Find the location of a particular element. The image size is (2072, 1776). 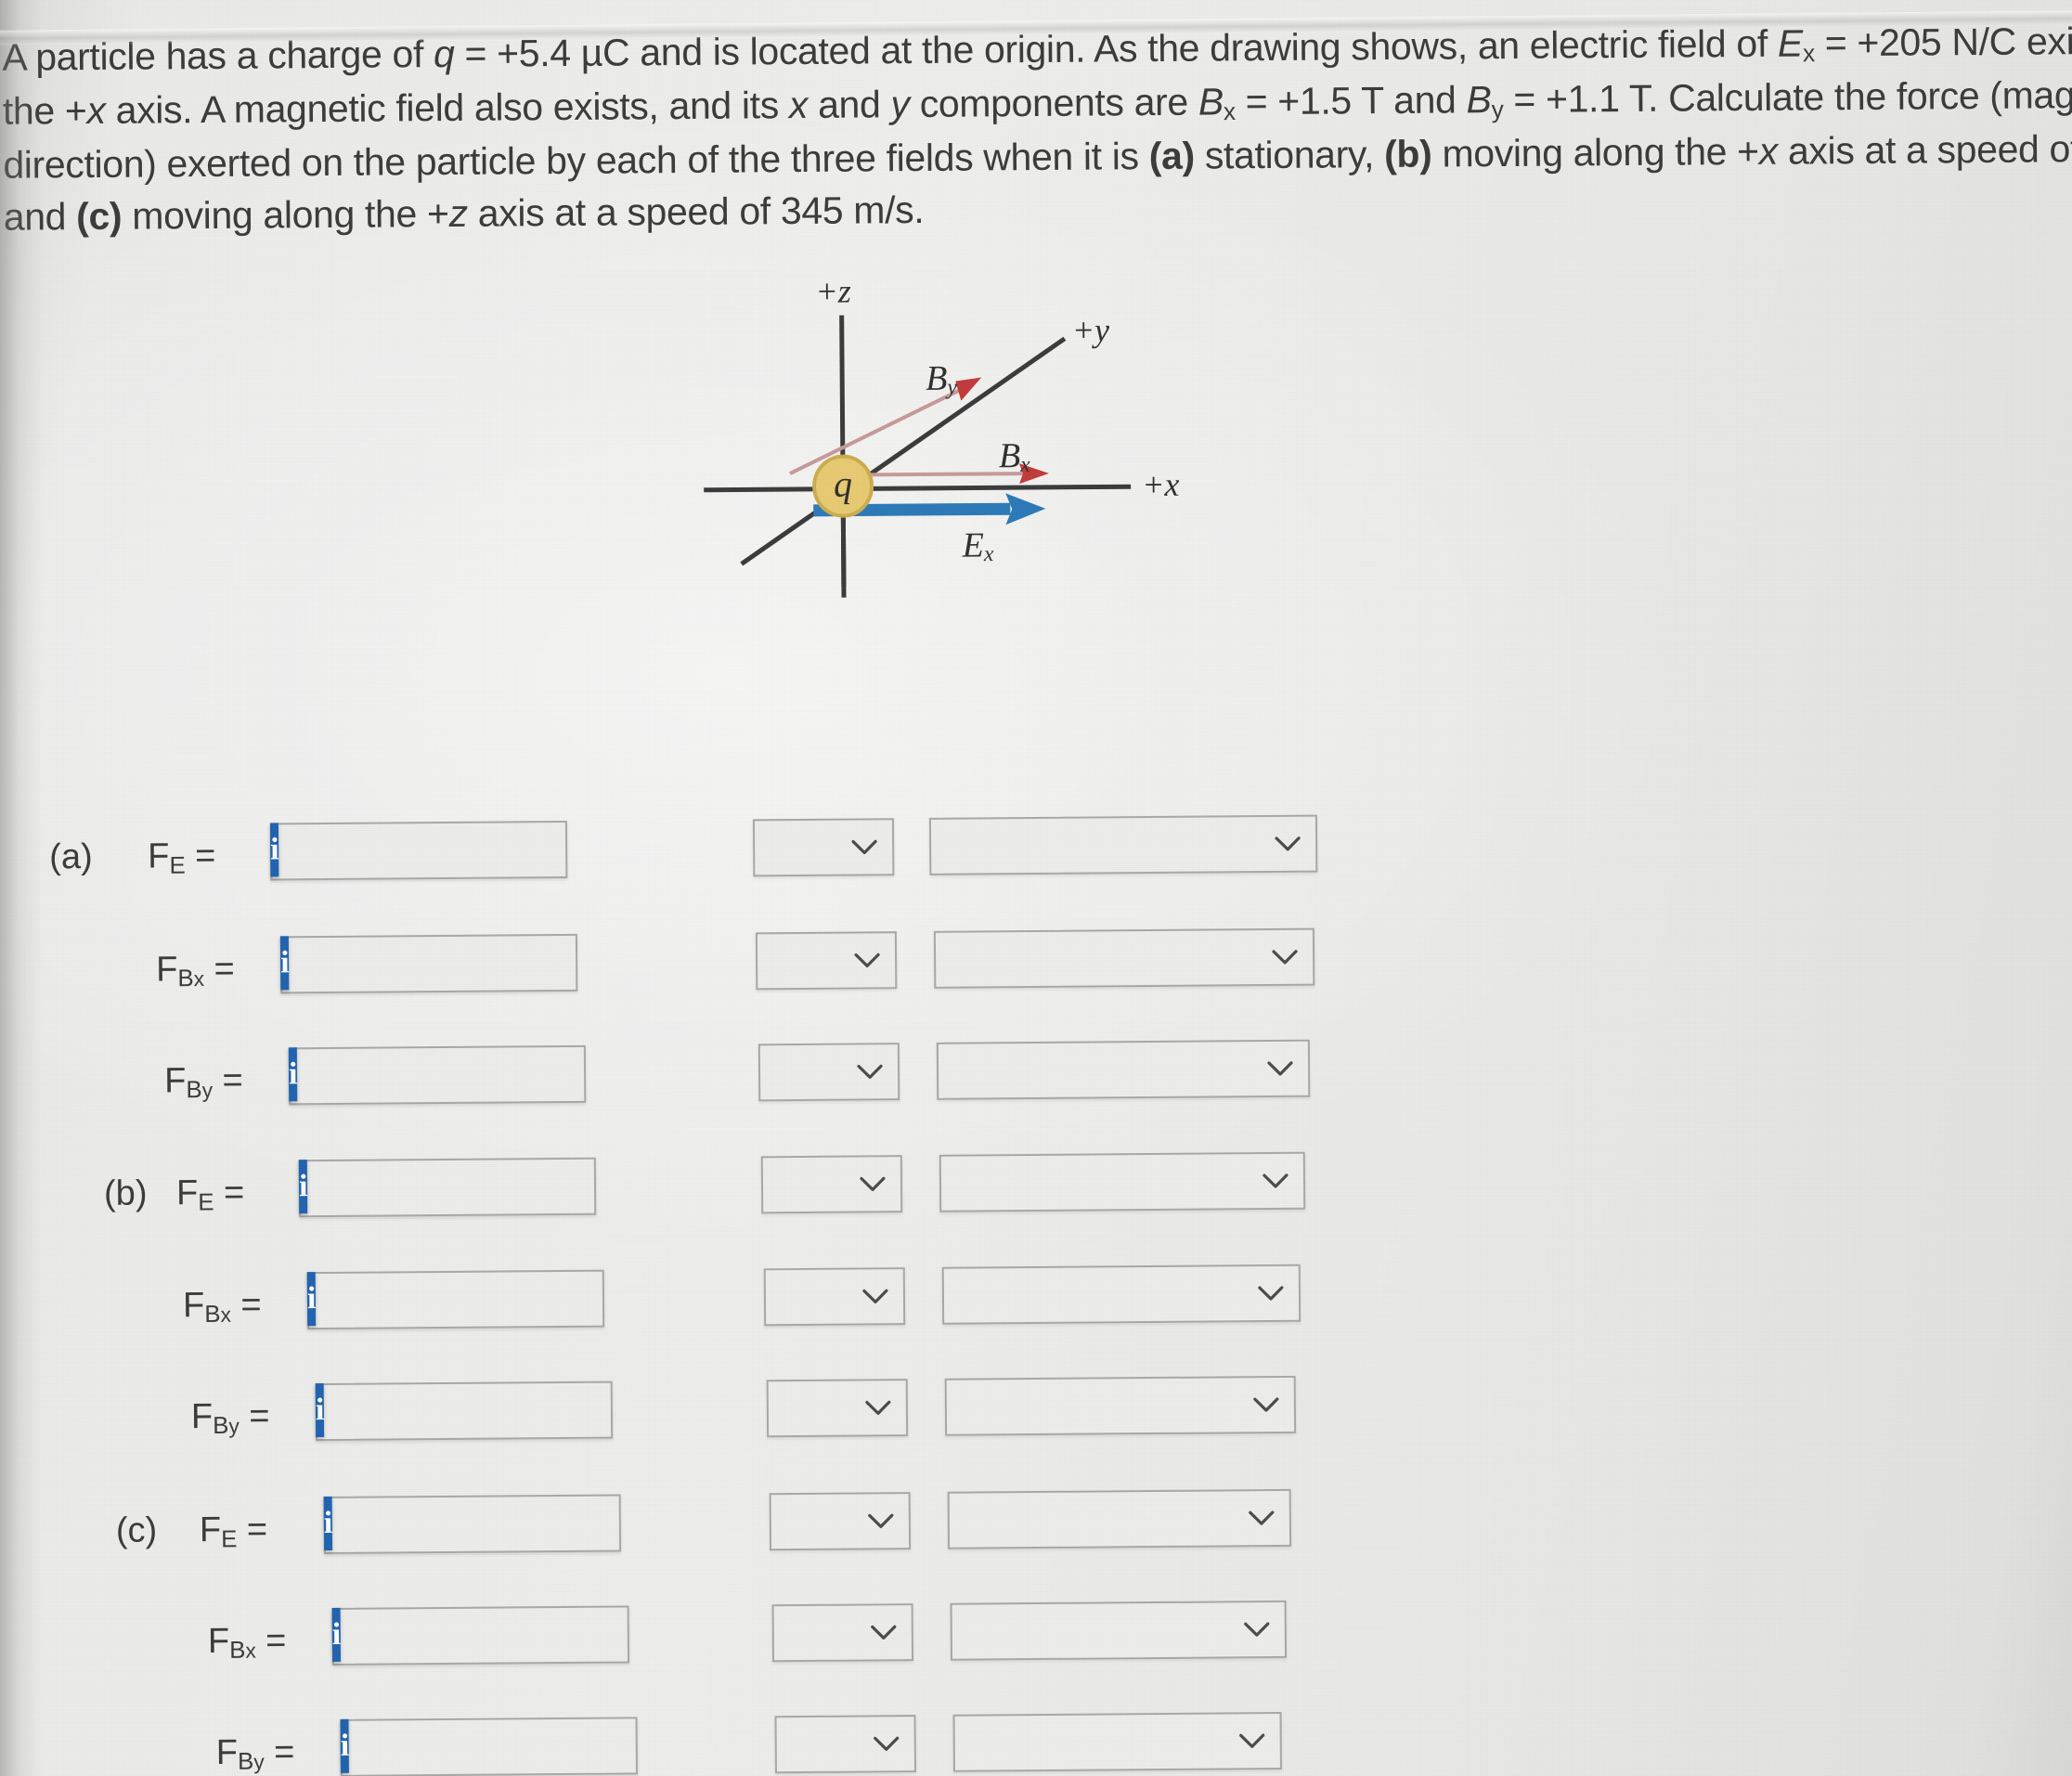

answer-row: (a) FE = i is located at coordinates (744, 851).